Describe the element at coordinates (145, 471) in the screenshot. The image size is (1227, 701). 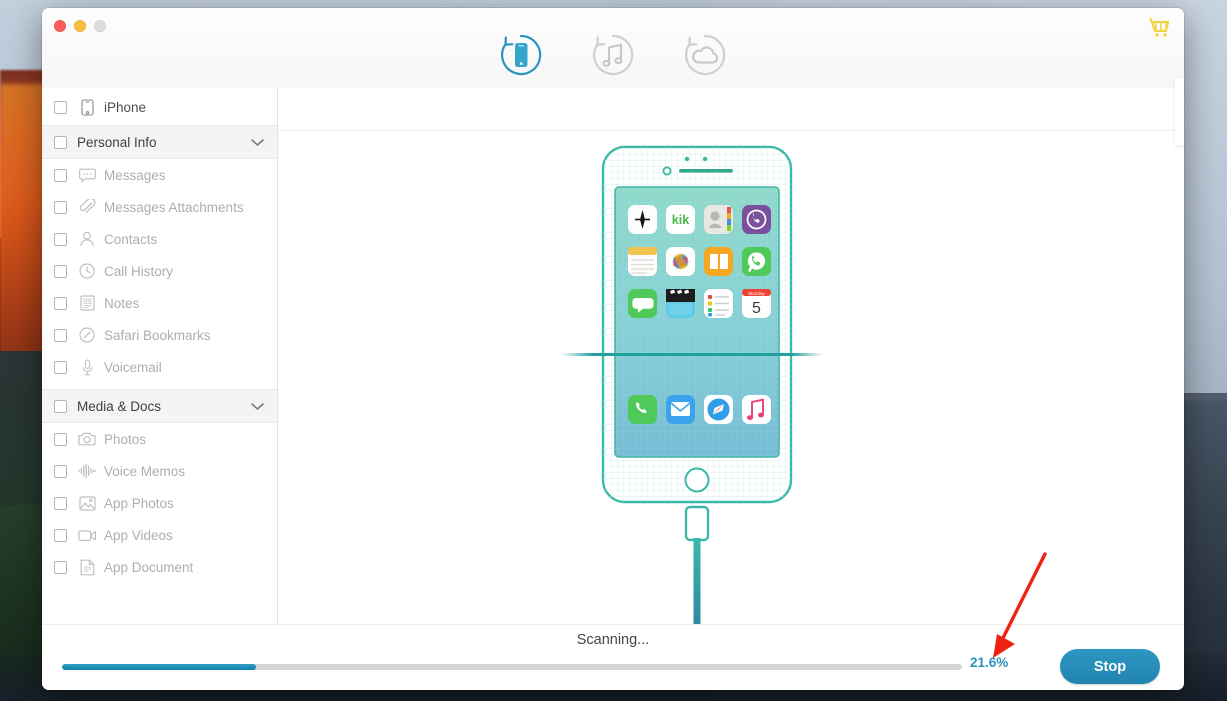
I see `sidebar-item-label: Voice Memos` at that location.